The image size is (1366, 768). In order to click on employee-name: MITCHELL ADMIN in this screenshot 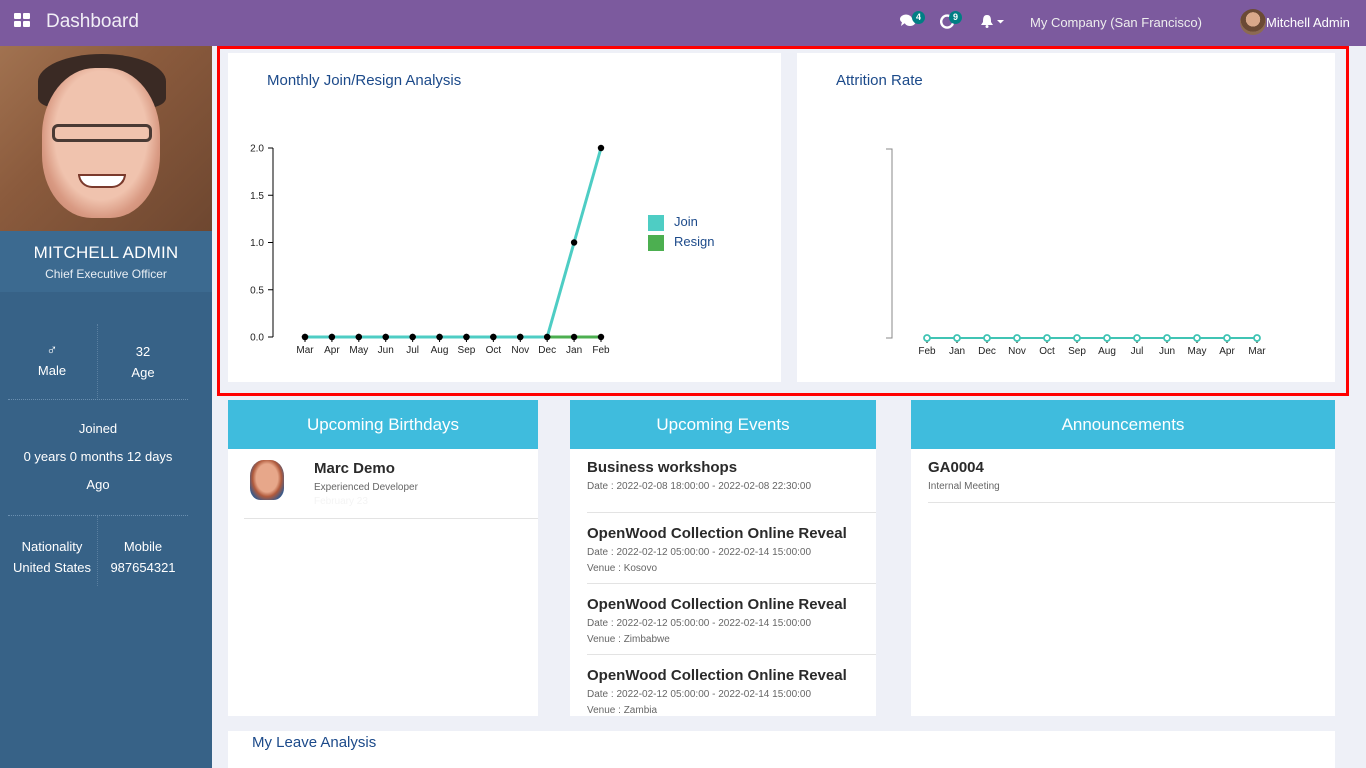, I will do `click(106, 252)`.